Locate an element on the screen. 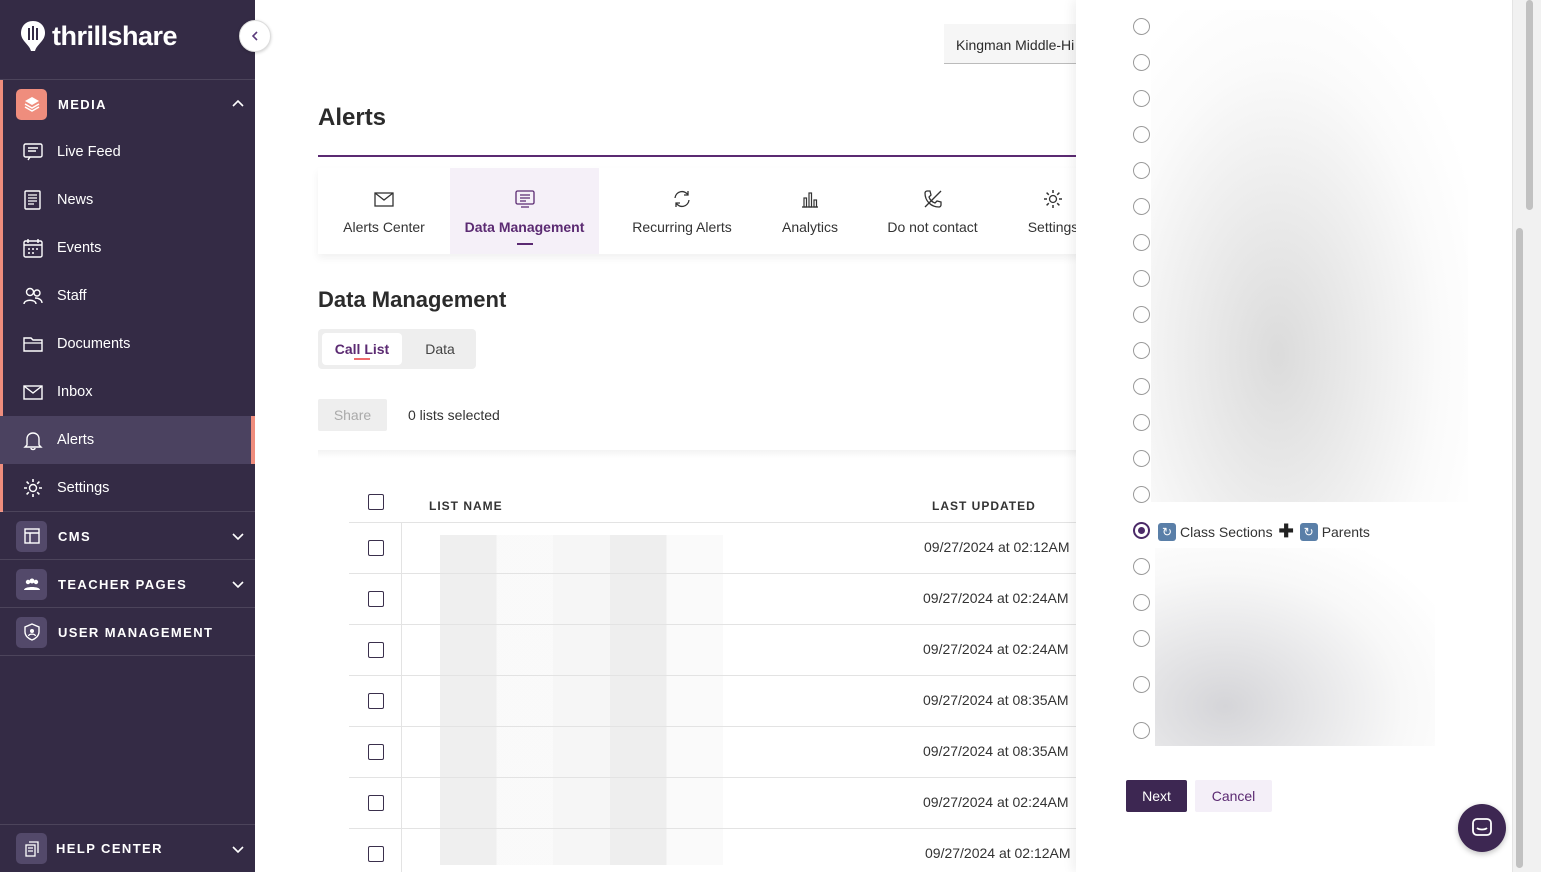 The height and width of the screenshot is (872, 1541). sidebar-item-settings: Settings is located at coordinates (127, 488).